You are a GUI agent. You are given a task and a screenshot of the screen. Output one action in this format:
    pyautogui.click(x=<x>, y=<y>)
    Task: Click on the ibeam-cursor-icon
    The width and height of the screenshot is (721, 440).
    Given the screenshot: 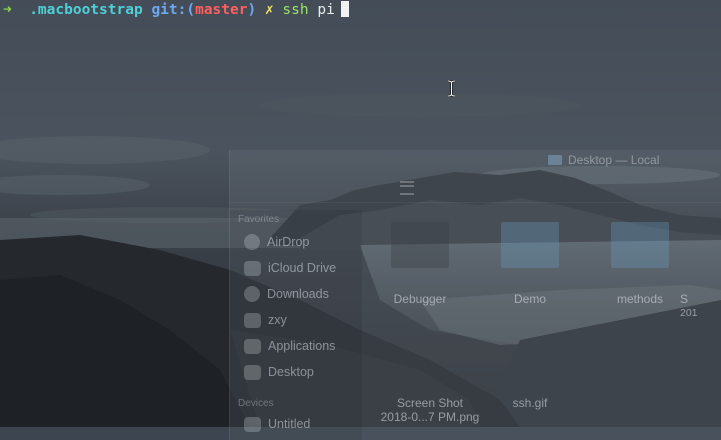 What is the action you would take?
    pyautogui.click(x=451, y=88)
    